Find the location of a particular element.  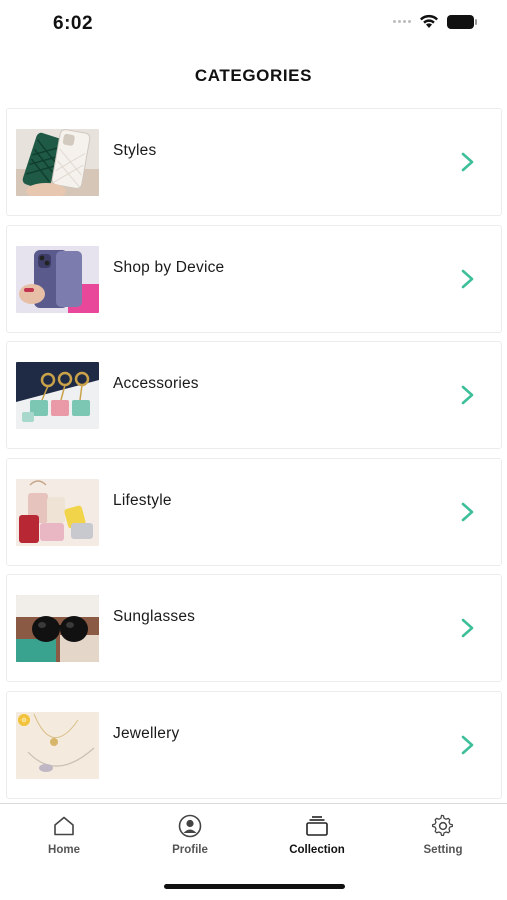

category-item-shop-by-device: Shop by Device is located at coordinates (254, 278).